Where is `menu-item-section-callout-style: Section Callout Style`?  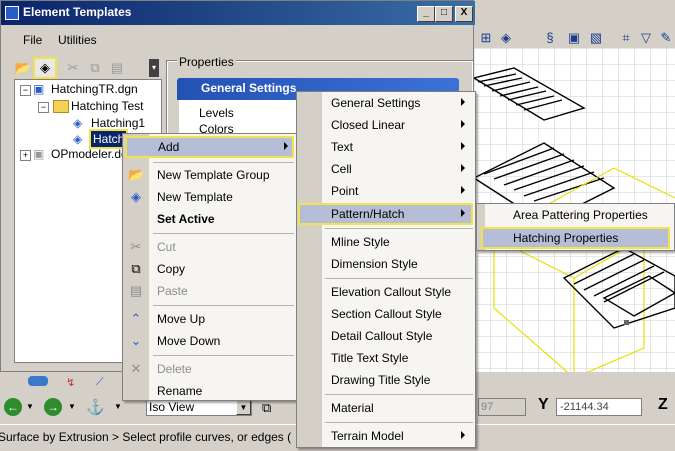 menu-item-section-callout-style: Section Callout Style is located at coordinates (386, 314).